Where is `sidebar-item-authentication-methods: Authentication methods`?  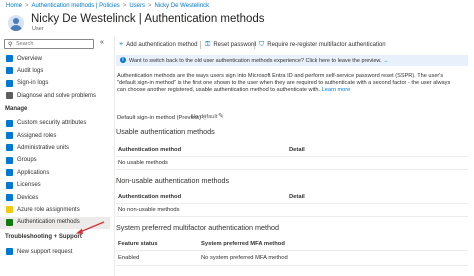 sidebar-item-authentication-methods: Authentication methods is located at coordinates (55, 222).